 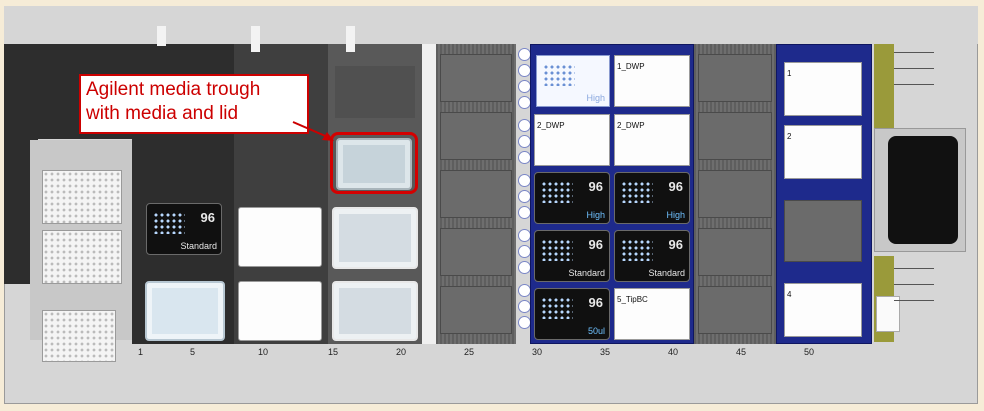 I want to click on position-1: 1, so click(x=823, y=89).